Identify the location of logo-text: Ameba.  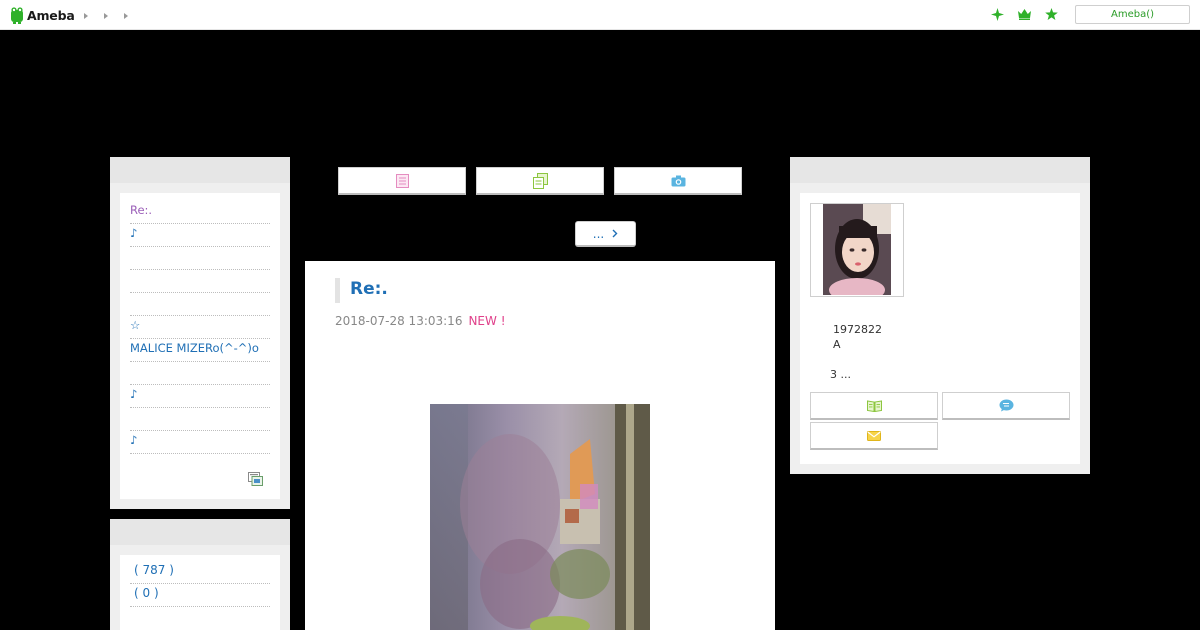
(51, 15).